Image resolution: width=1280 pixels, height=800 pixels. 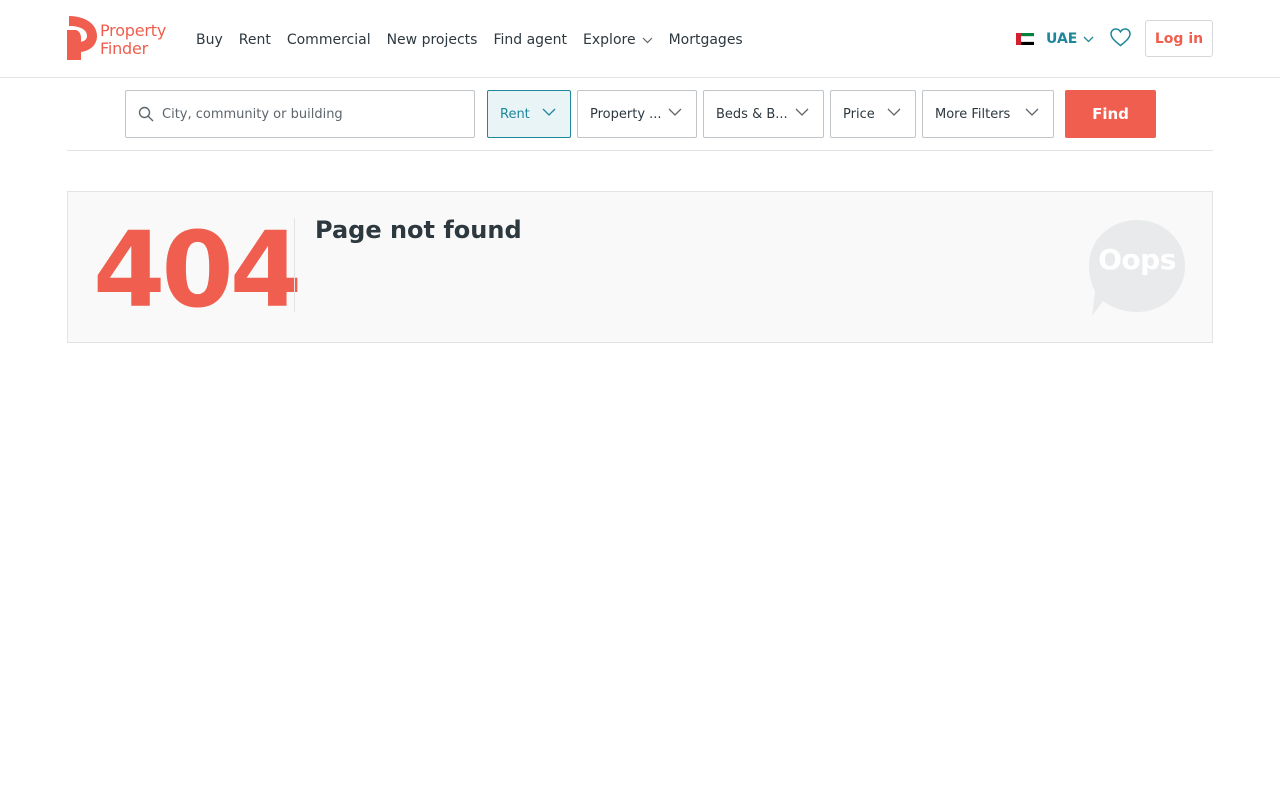 What do you see at coordinates (252, 114) in the screenshot?
I see `search-placeholder: City, community or building` at bounding box center [252, 114].